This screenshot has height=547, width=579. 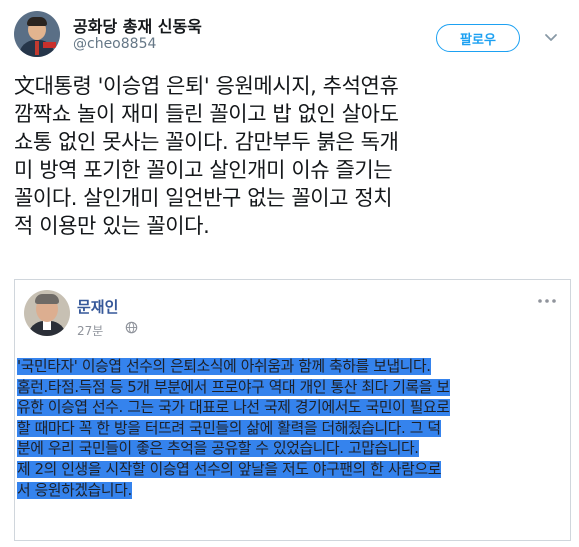 I want to click on profile-avatar, so click(x=37, y=34).